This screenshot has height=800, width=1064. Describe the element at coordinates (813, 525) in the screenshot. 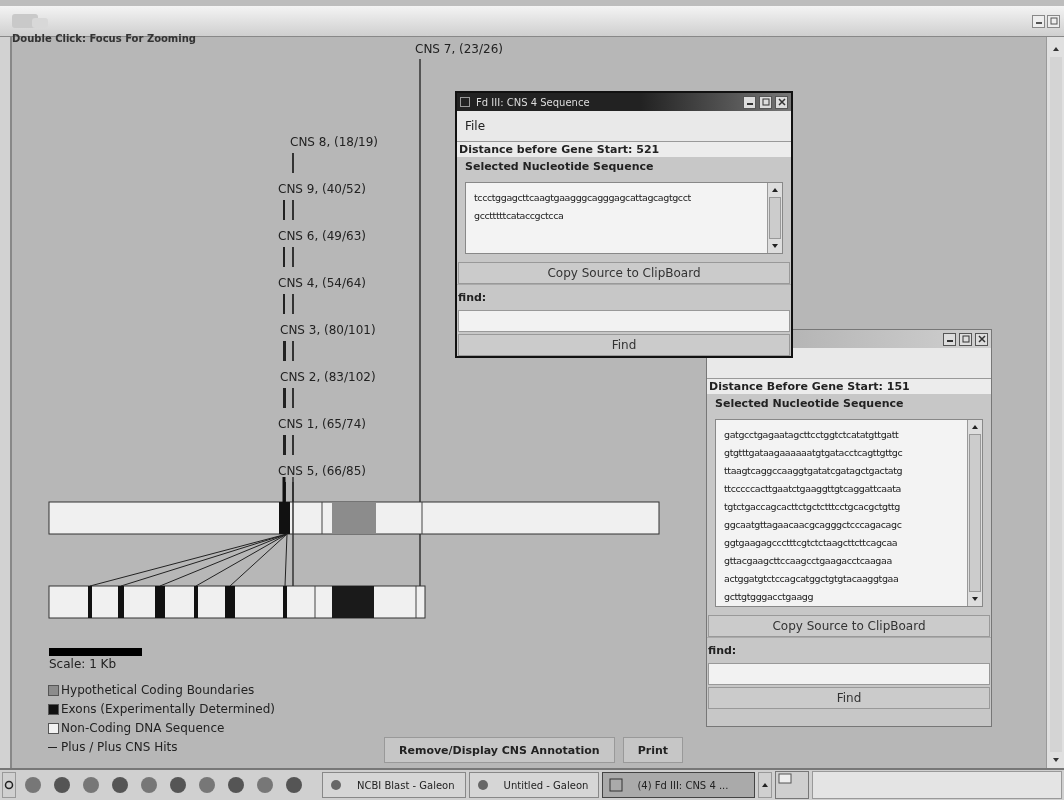

I see `sequence-line: ggcaatgttagaacaacgcagggctcccagacagc` at that location.